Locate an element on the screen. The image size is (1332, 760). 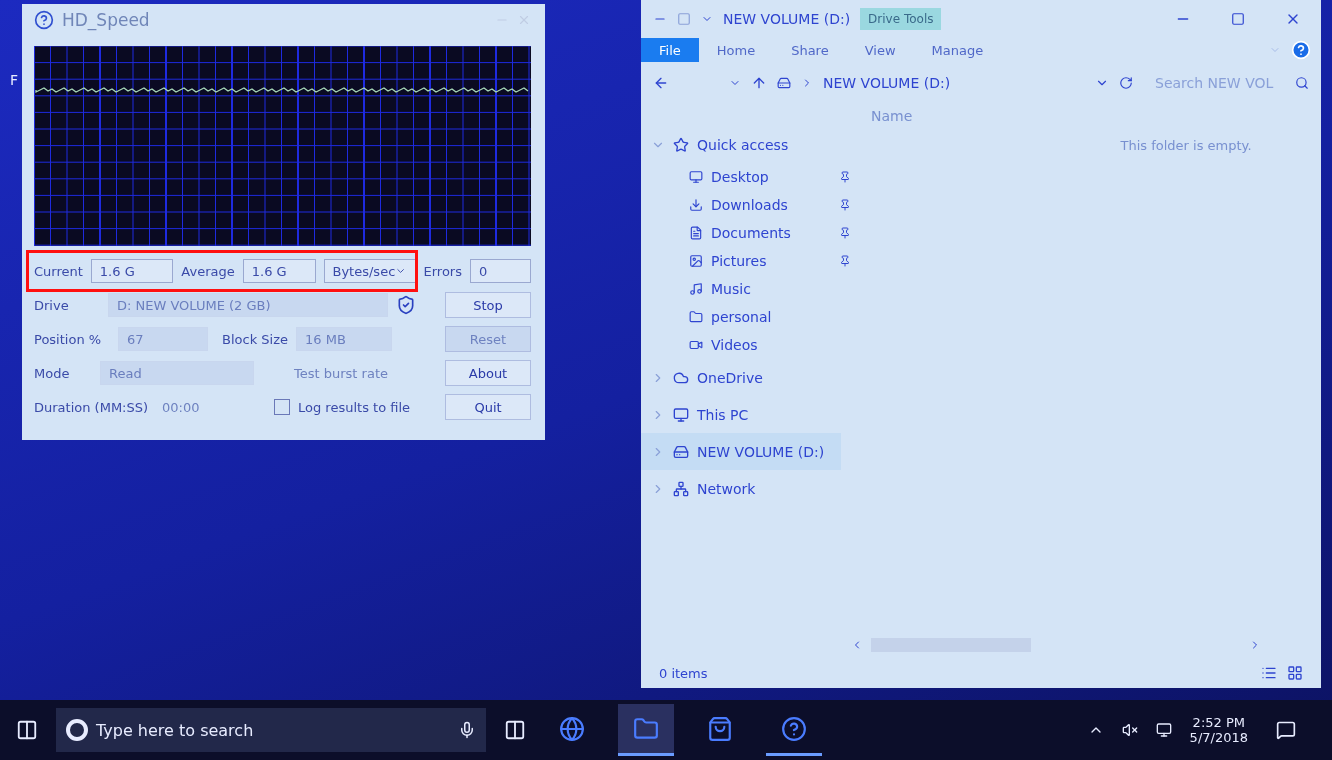
tiles-view-icon is located at coordinates (1295, 673).